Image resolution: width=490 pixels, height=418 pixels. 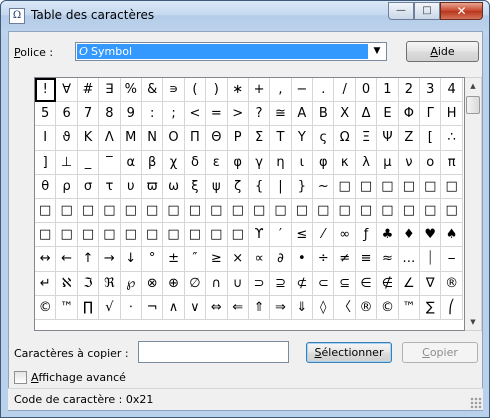 I want to click on character-cell: =, so click(x=217, y=114).